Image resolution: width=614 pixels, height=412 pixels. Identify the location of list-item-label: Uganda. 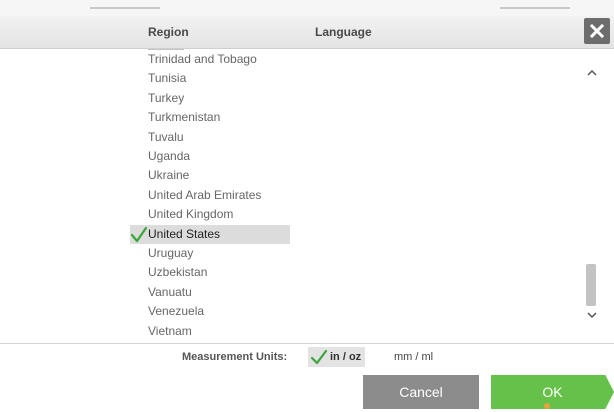
(169, 156).